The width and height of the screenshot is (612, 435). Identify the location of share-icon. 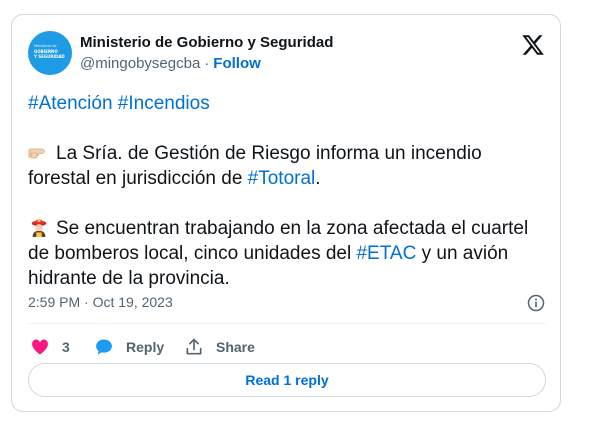
(194, 346).